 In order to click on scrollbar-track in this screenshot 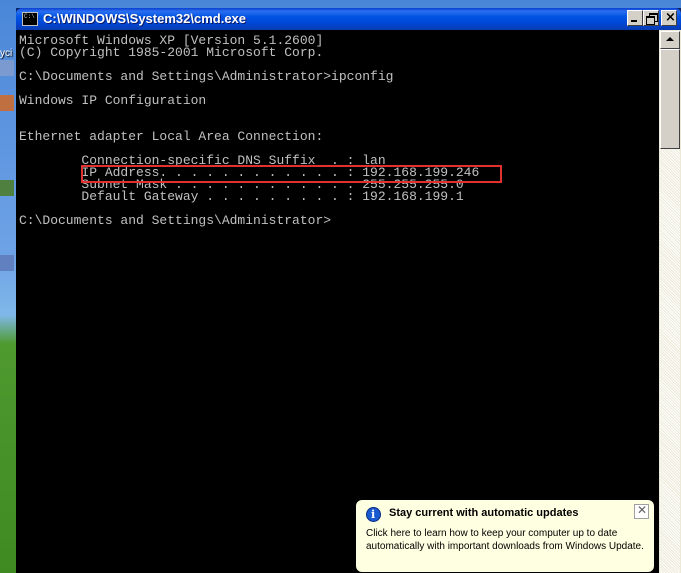, I will do `click(670, 361)`.